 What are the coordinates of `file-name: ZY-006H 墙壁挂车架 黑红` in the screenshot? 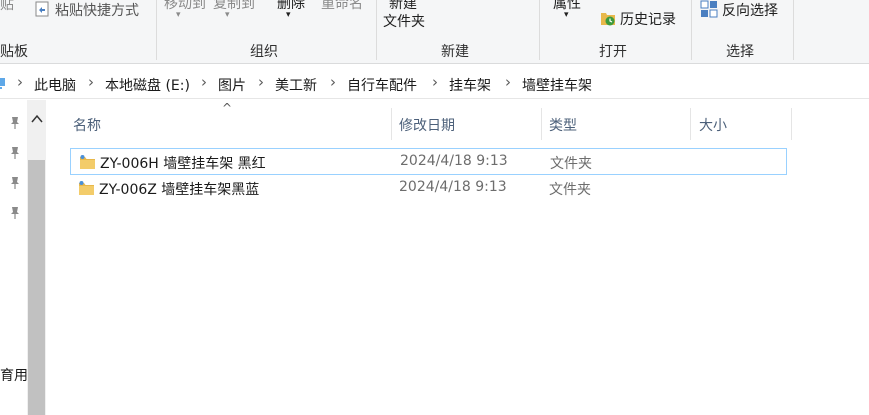 It's located at (183, 163).